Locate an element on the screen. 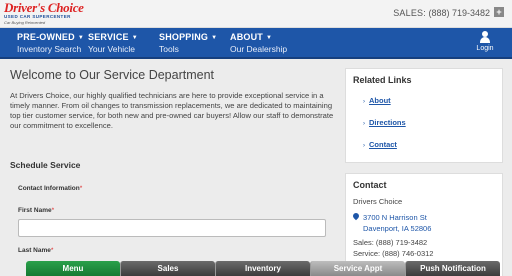 This screenshot has width=512, height=276. related-link-contact: › Contact is located at coordinates (380, 144).